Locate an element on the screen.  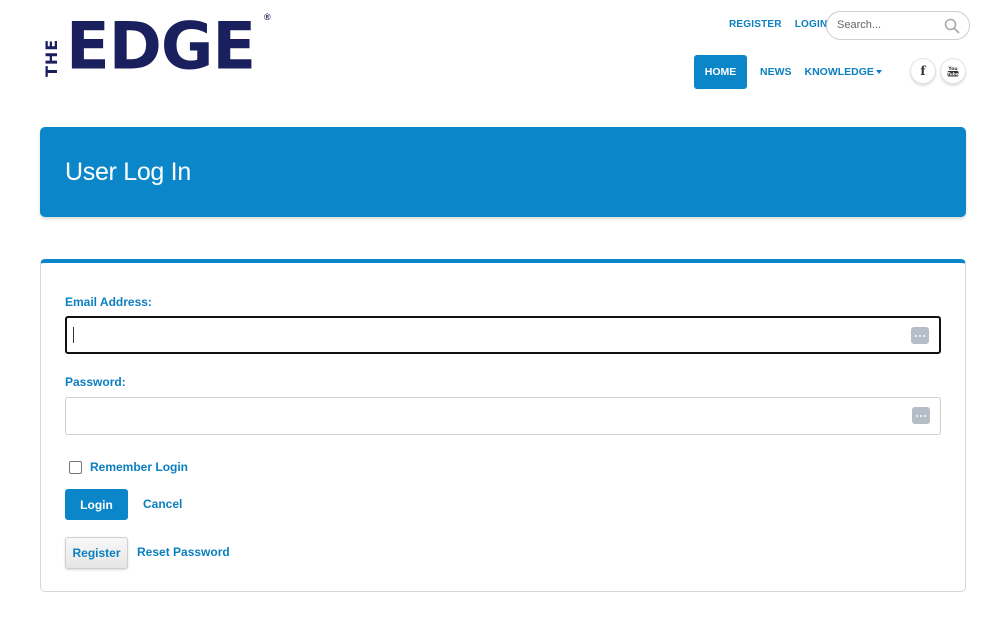
site-logo: THE EDGE ® is located at coordinates (160, 47).